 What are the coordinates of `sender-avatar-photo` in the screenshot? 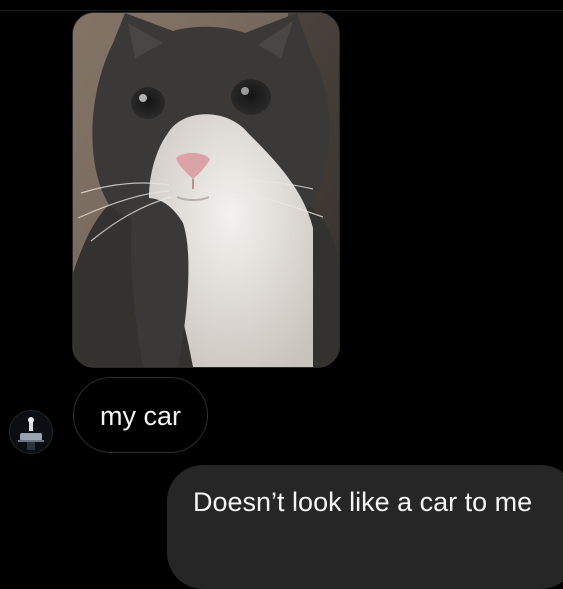 It's located at (31, 432).